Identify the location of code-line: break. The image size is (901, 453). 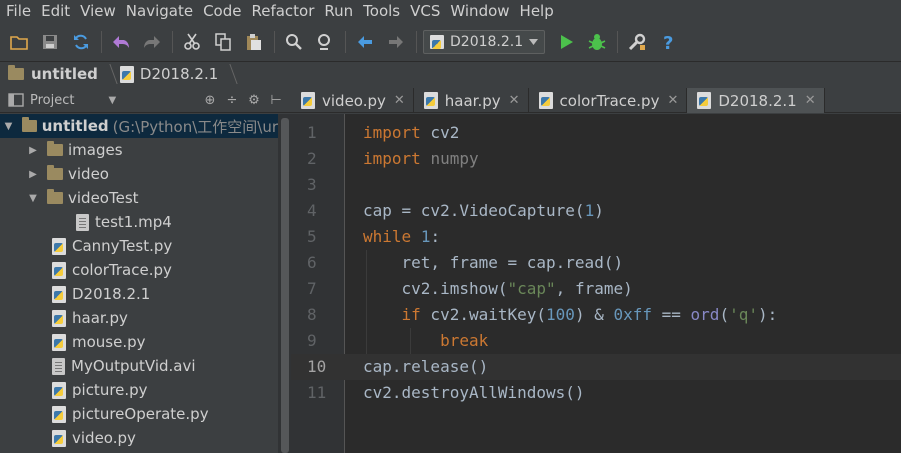
(623, 341).